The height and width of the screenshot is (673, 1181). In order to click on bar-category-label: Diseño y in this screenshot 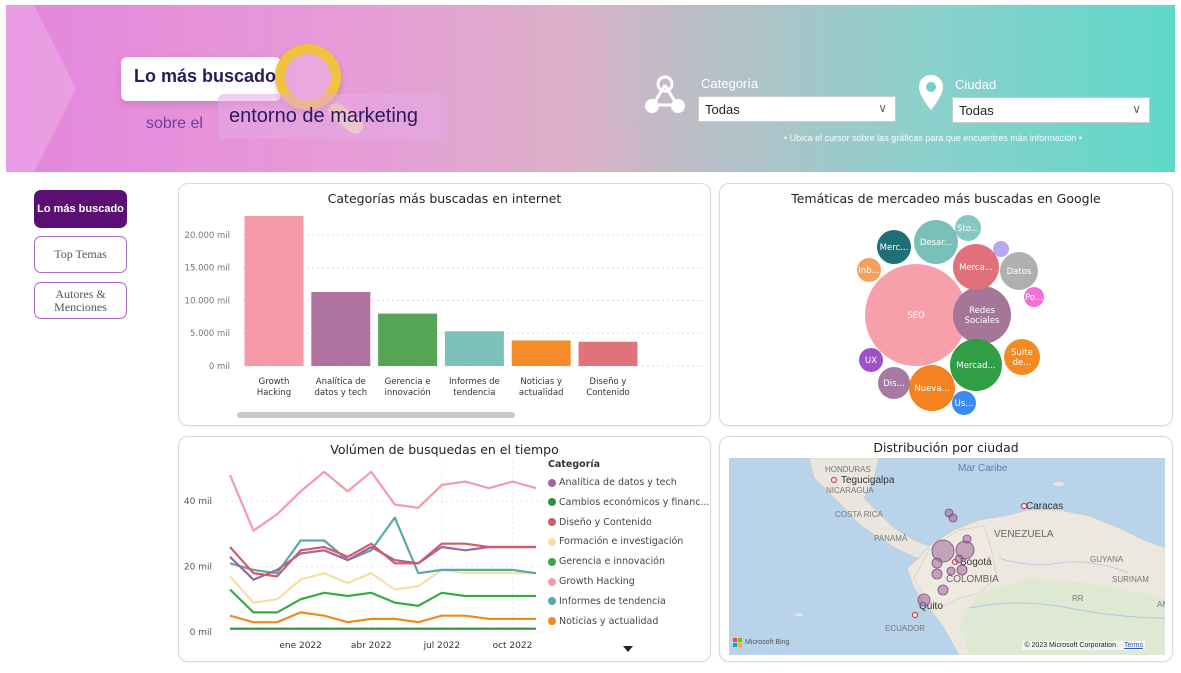, I will do `click(608, 382)`.